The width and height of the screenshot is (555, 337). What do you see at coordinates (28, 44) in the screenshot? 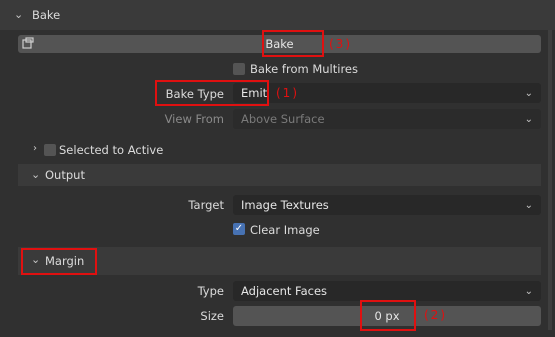
I see `render-bake-icon` at bounding box center [28, 44].